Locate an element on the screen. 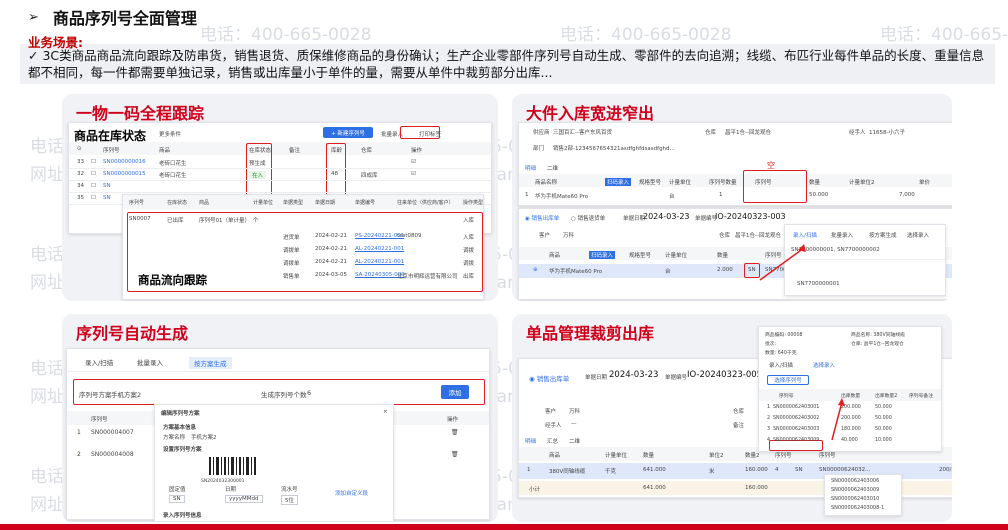 This screenshot has height=530, width=1008. handler-value: 11658-小六子 is located at coordinates (887, 132).